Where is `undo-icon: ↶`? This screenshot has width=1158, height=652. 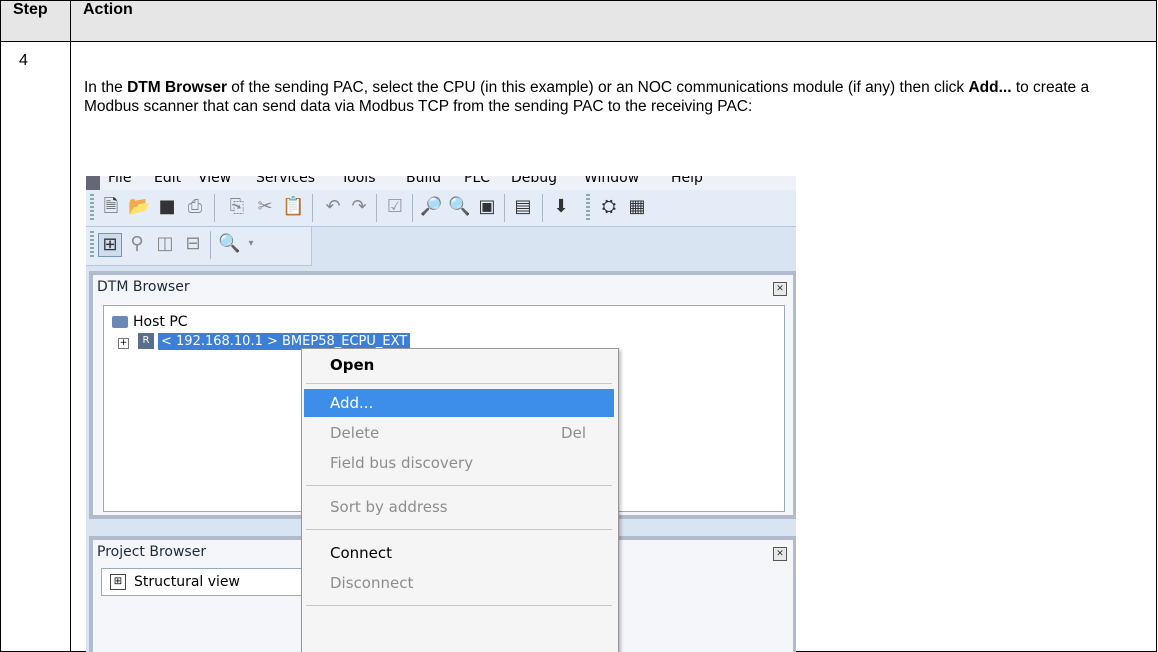 undo-icon: ↶ is located at coordinates (333, 207).